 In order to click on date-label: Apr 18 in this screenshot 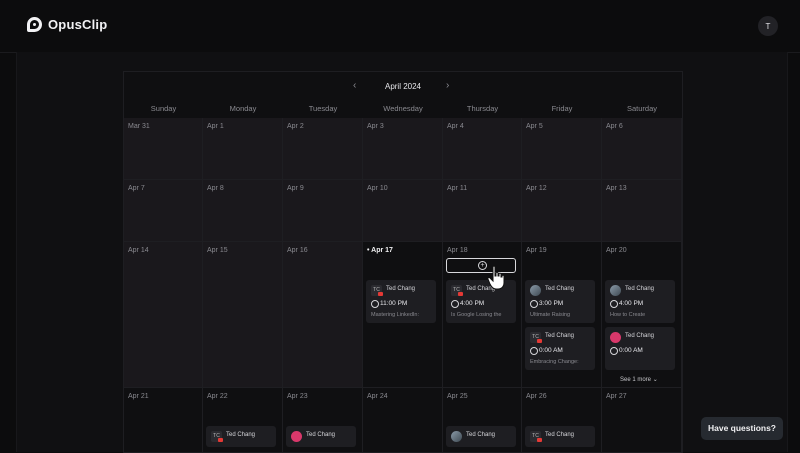, I will do `click(457, 250)`.